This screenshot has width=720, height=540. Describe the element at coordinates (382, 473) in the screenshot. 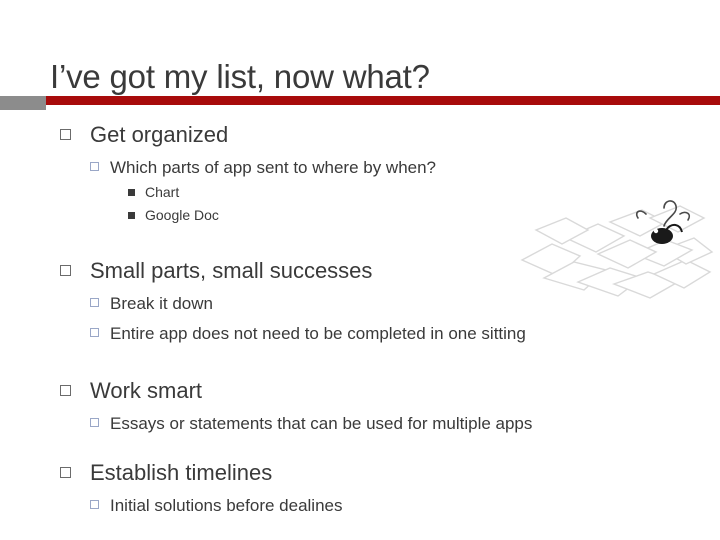

I see `bullet-establish-timelines: Establish timelines` at that location.